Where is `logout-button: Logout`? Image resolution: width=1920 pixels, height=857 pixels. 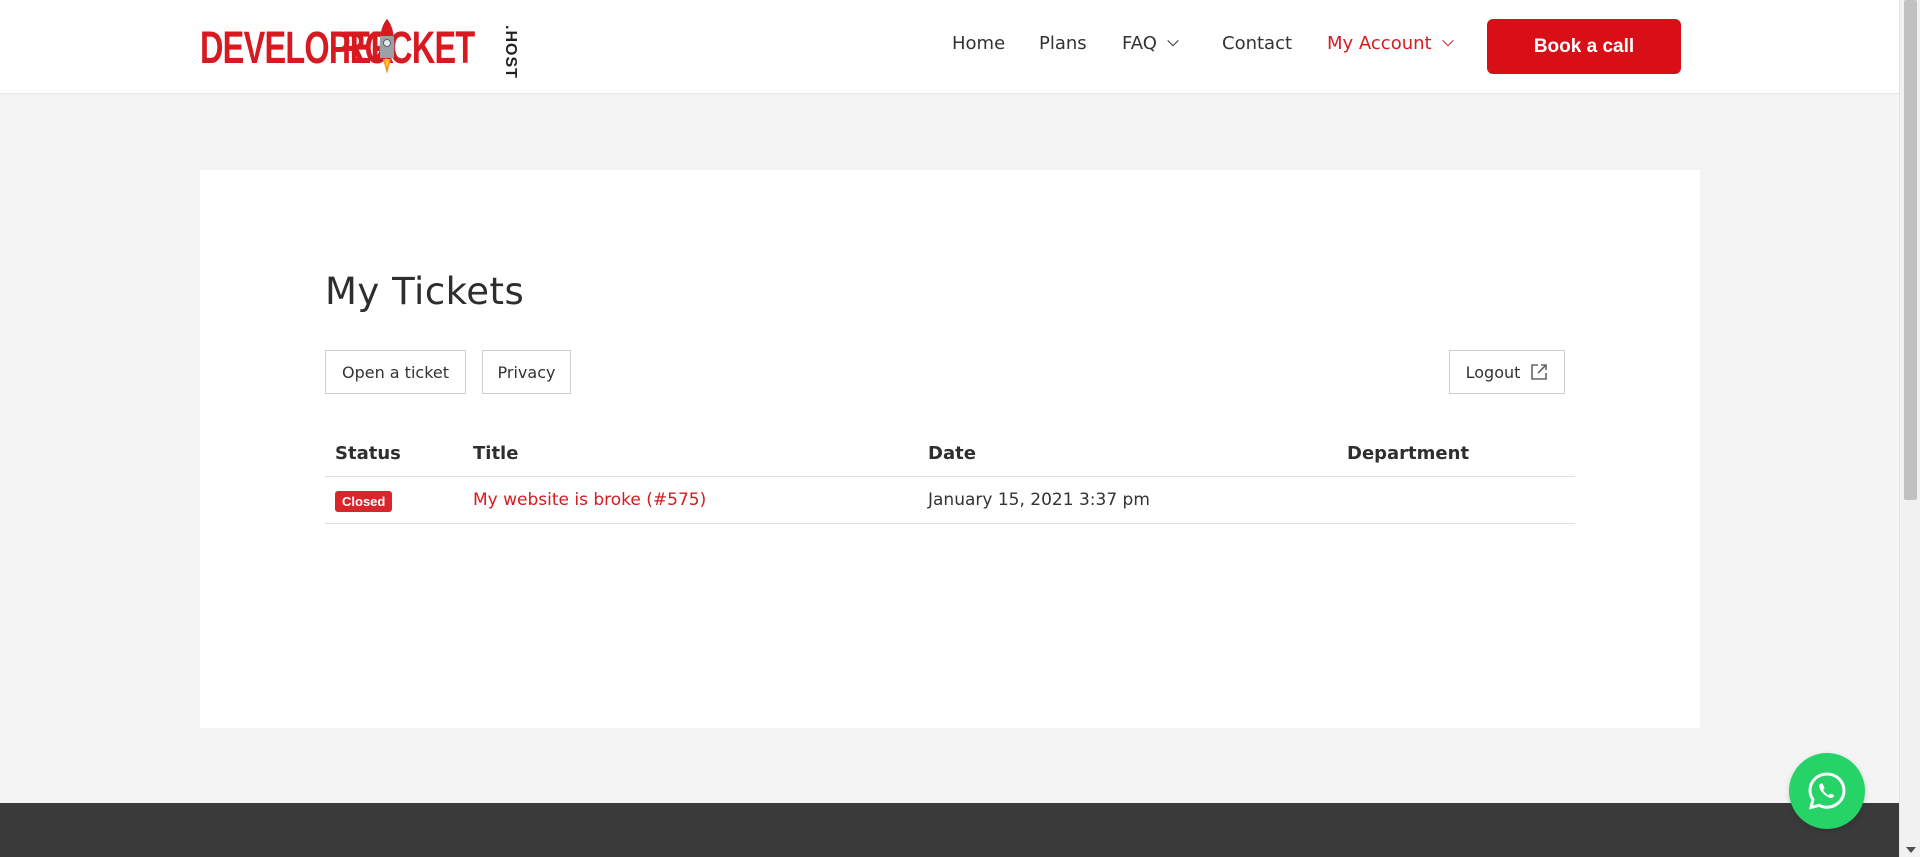
logout-button: Logout is located at coordinates (1507, 372).